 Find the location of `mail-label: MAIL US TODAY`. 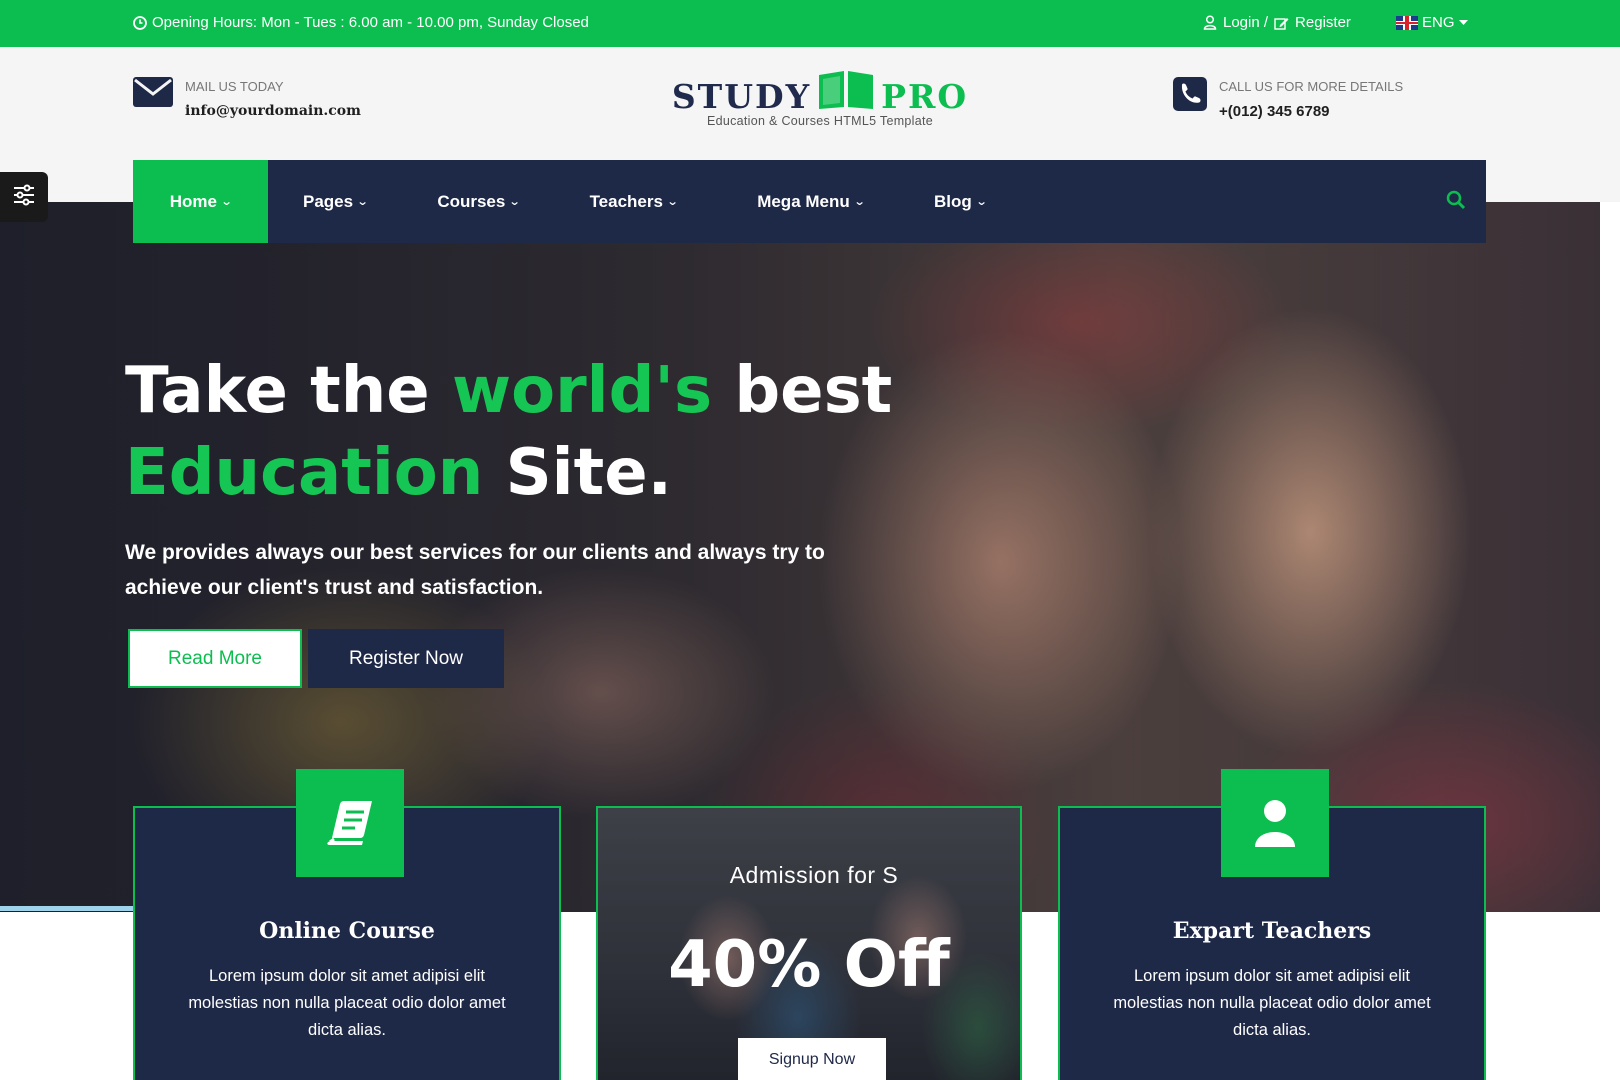

mail-label: MAIL US TODAY is located at coordinates (234, 86).